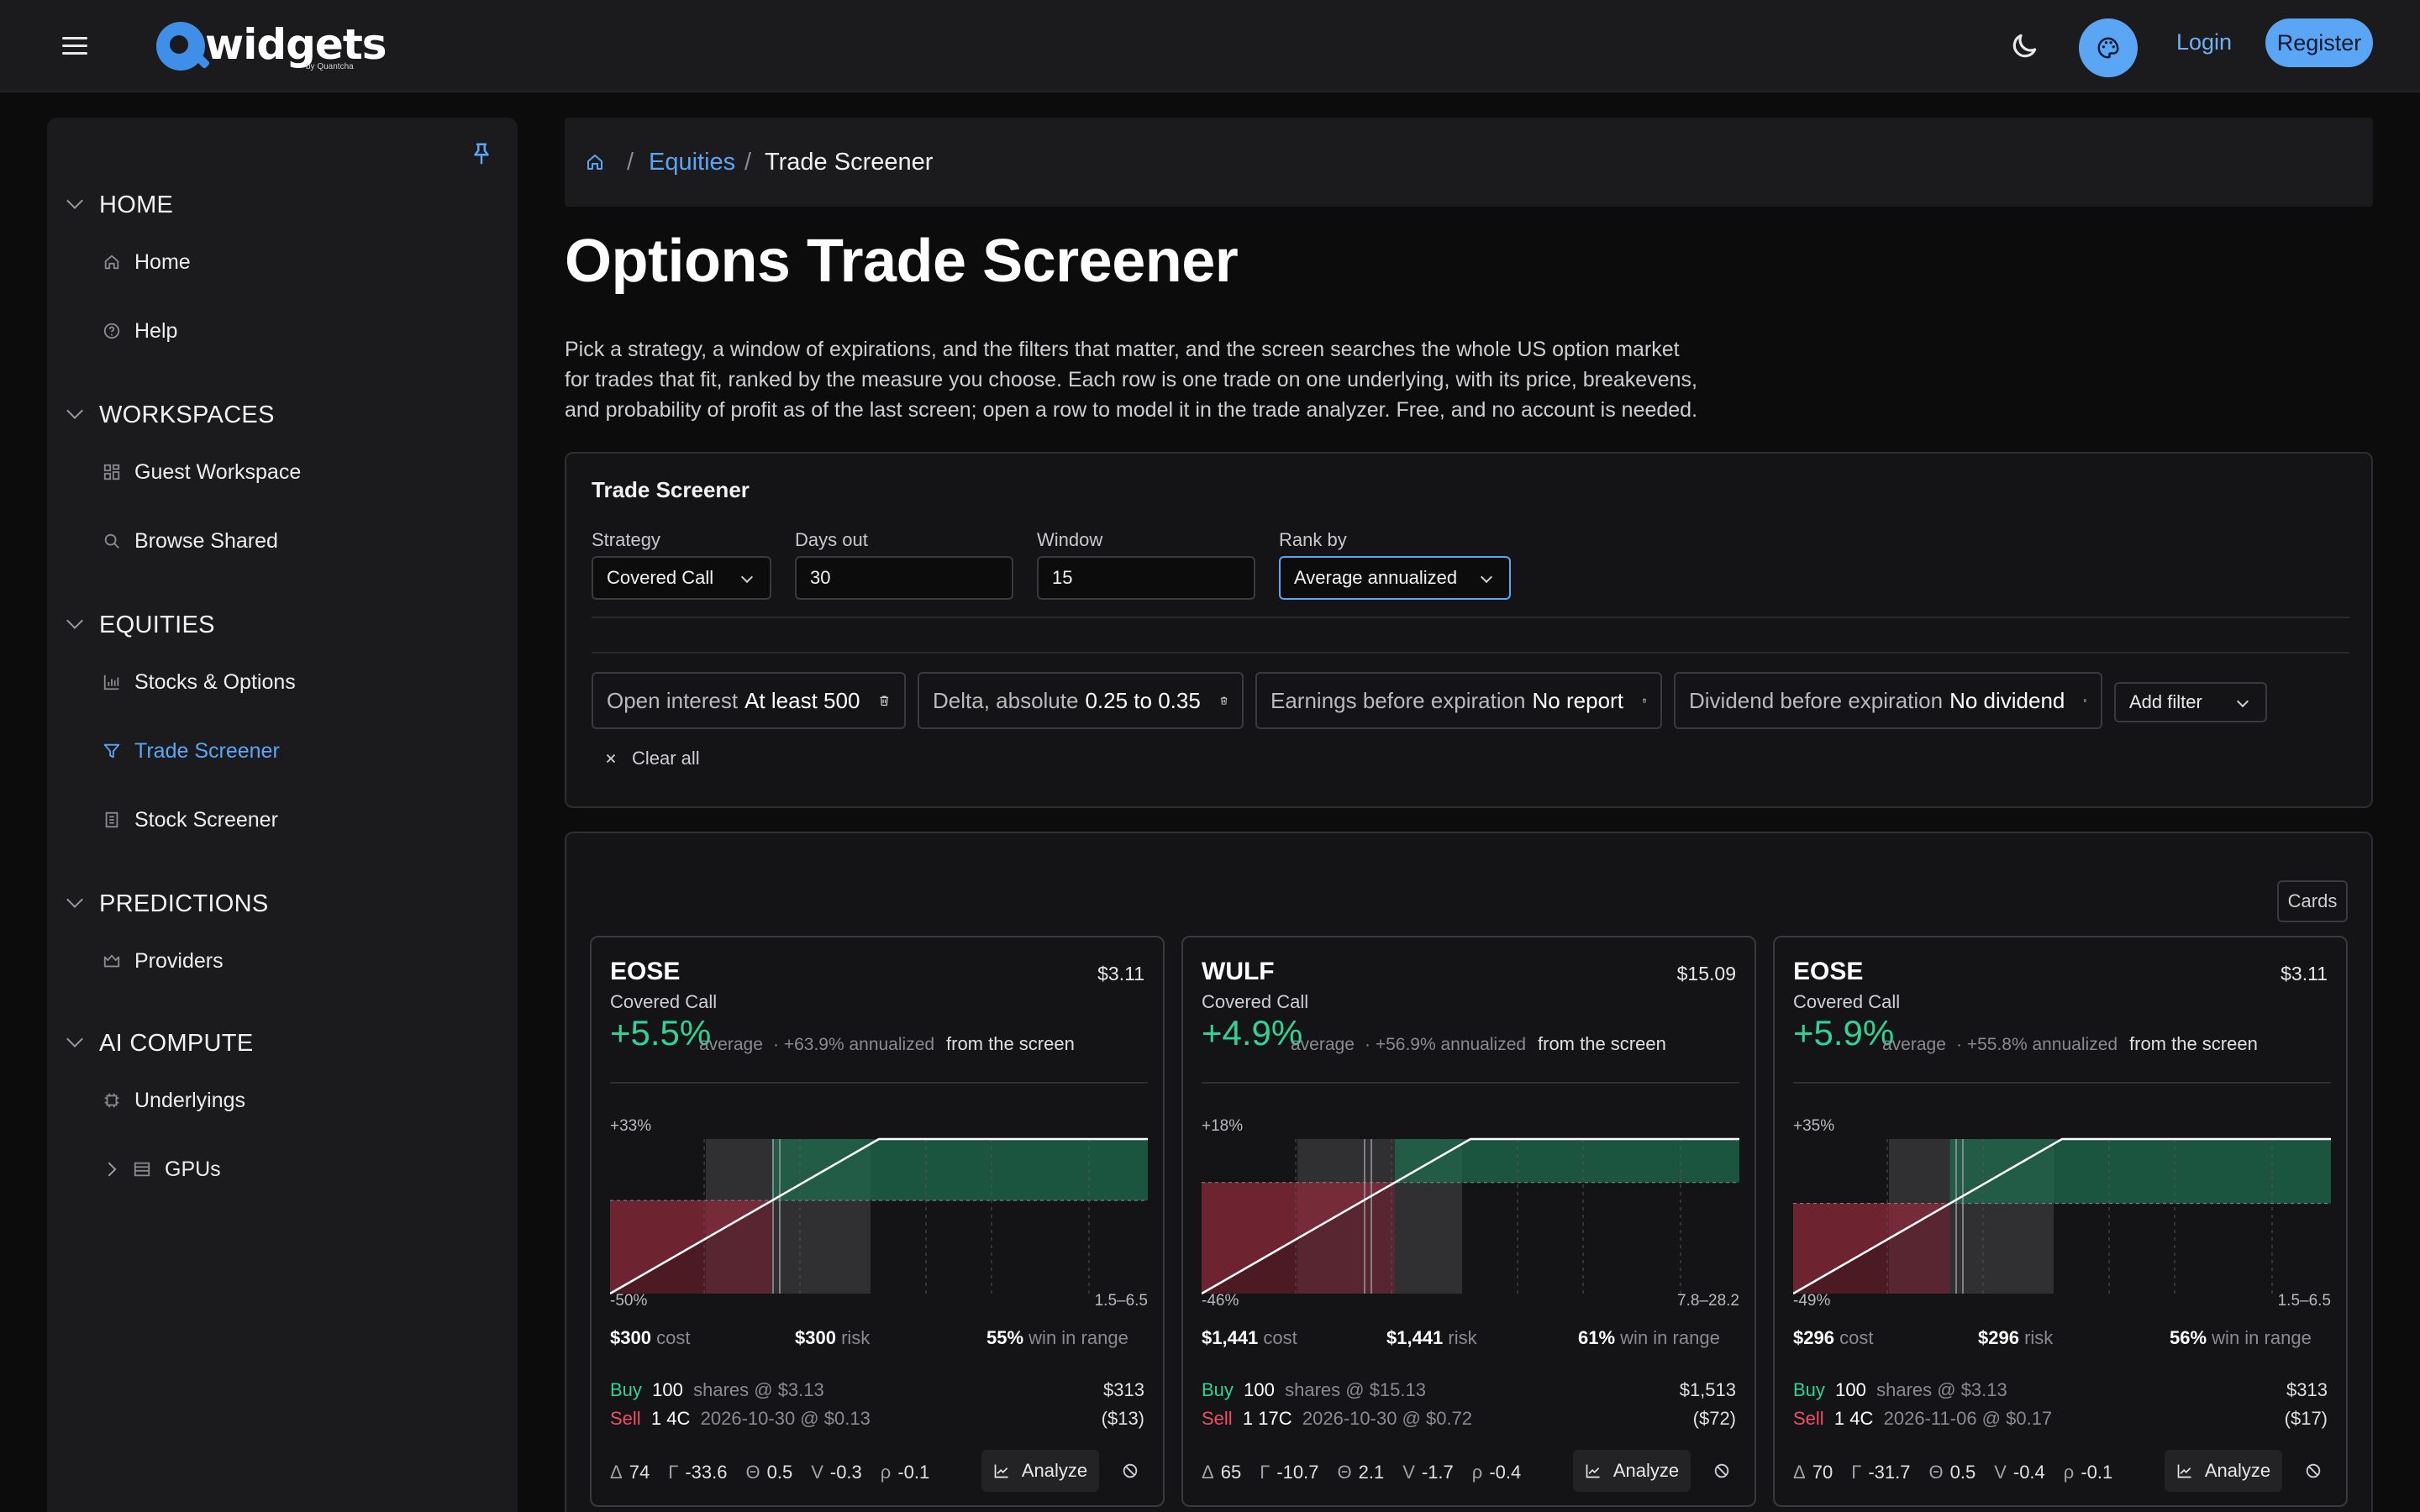  What do you see at coordinates (207, 750) in the screenshot?
I see `sidebar-item-label: Trade Screener` at bounding box center [207, 750].